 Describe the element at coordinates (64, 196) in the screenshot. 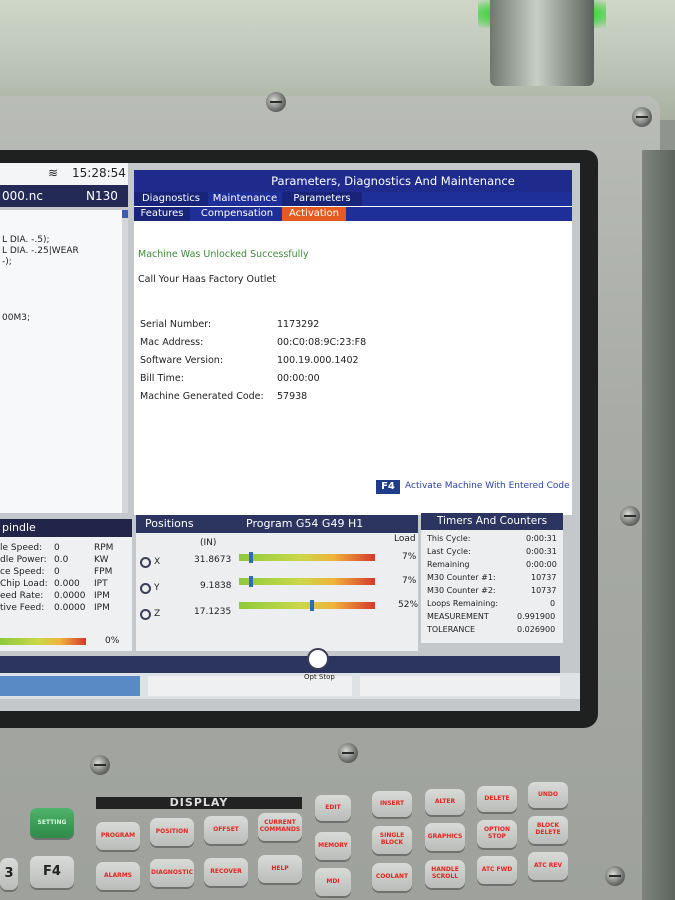

I see `program-header: 000.nc N130` at that location.